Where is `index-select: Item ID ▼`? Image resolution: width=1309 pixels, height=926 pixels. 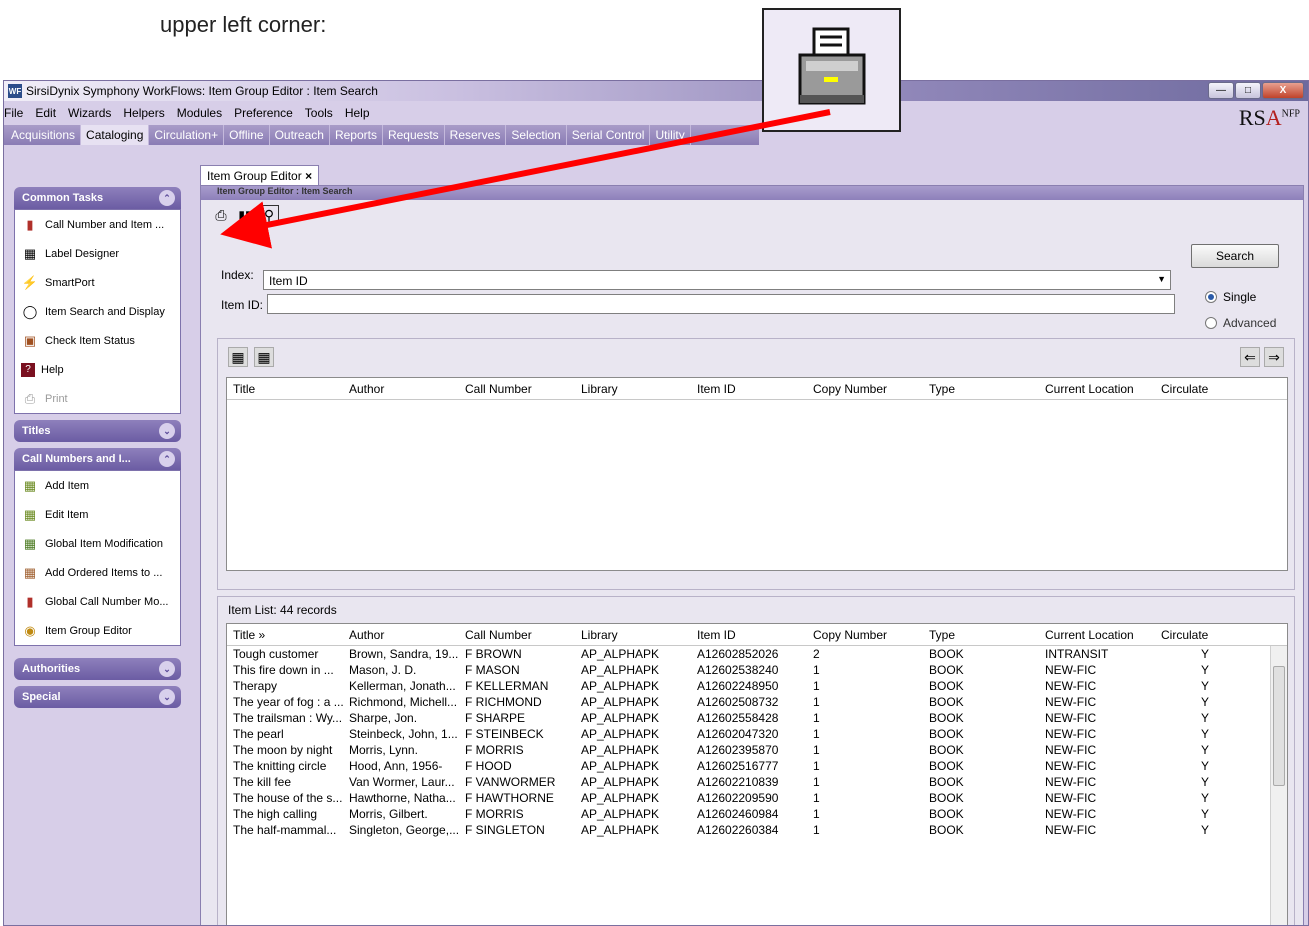
index-select: Item ID ▼ is located at coordinates (717, 280).